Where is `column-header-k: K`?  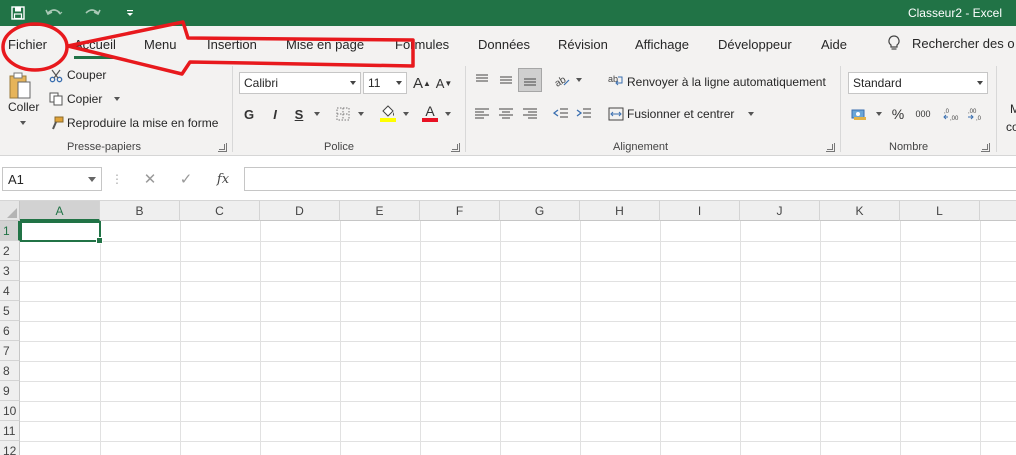 column-header-k: K is located at coordinates (860, 211).